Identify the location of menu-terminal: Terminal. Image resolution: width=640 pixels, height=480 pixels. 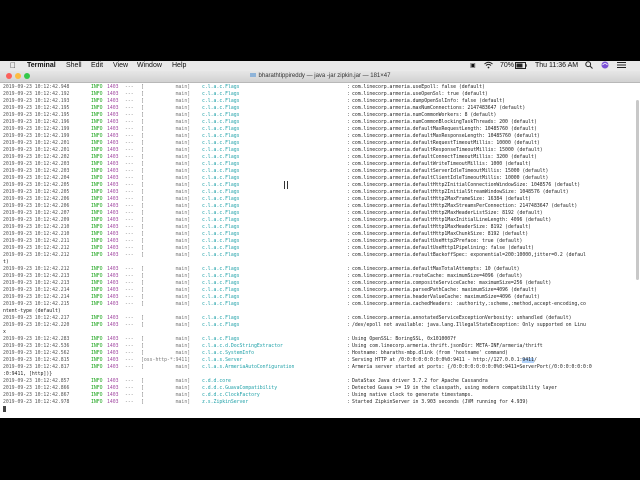
(41, 66).